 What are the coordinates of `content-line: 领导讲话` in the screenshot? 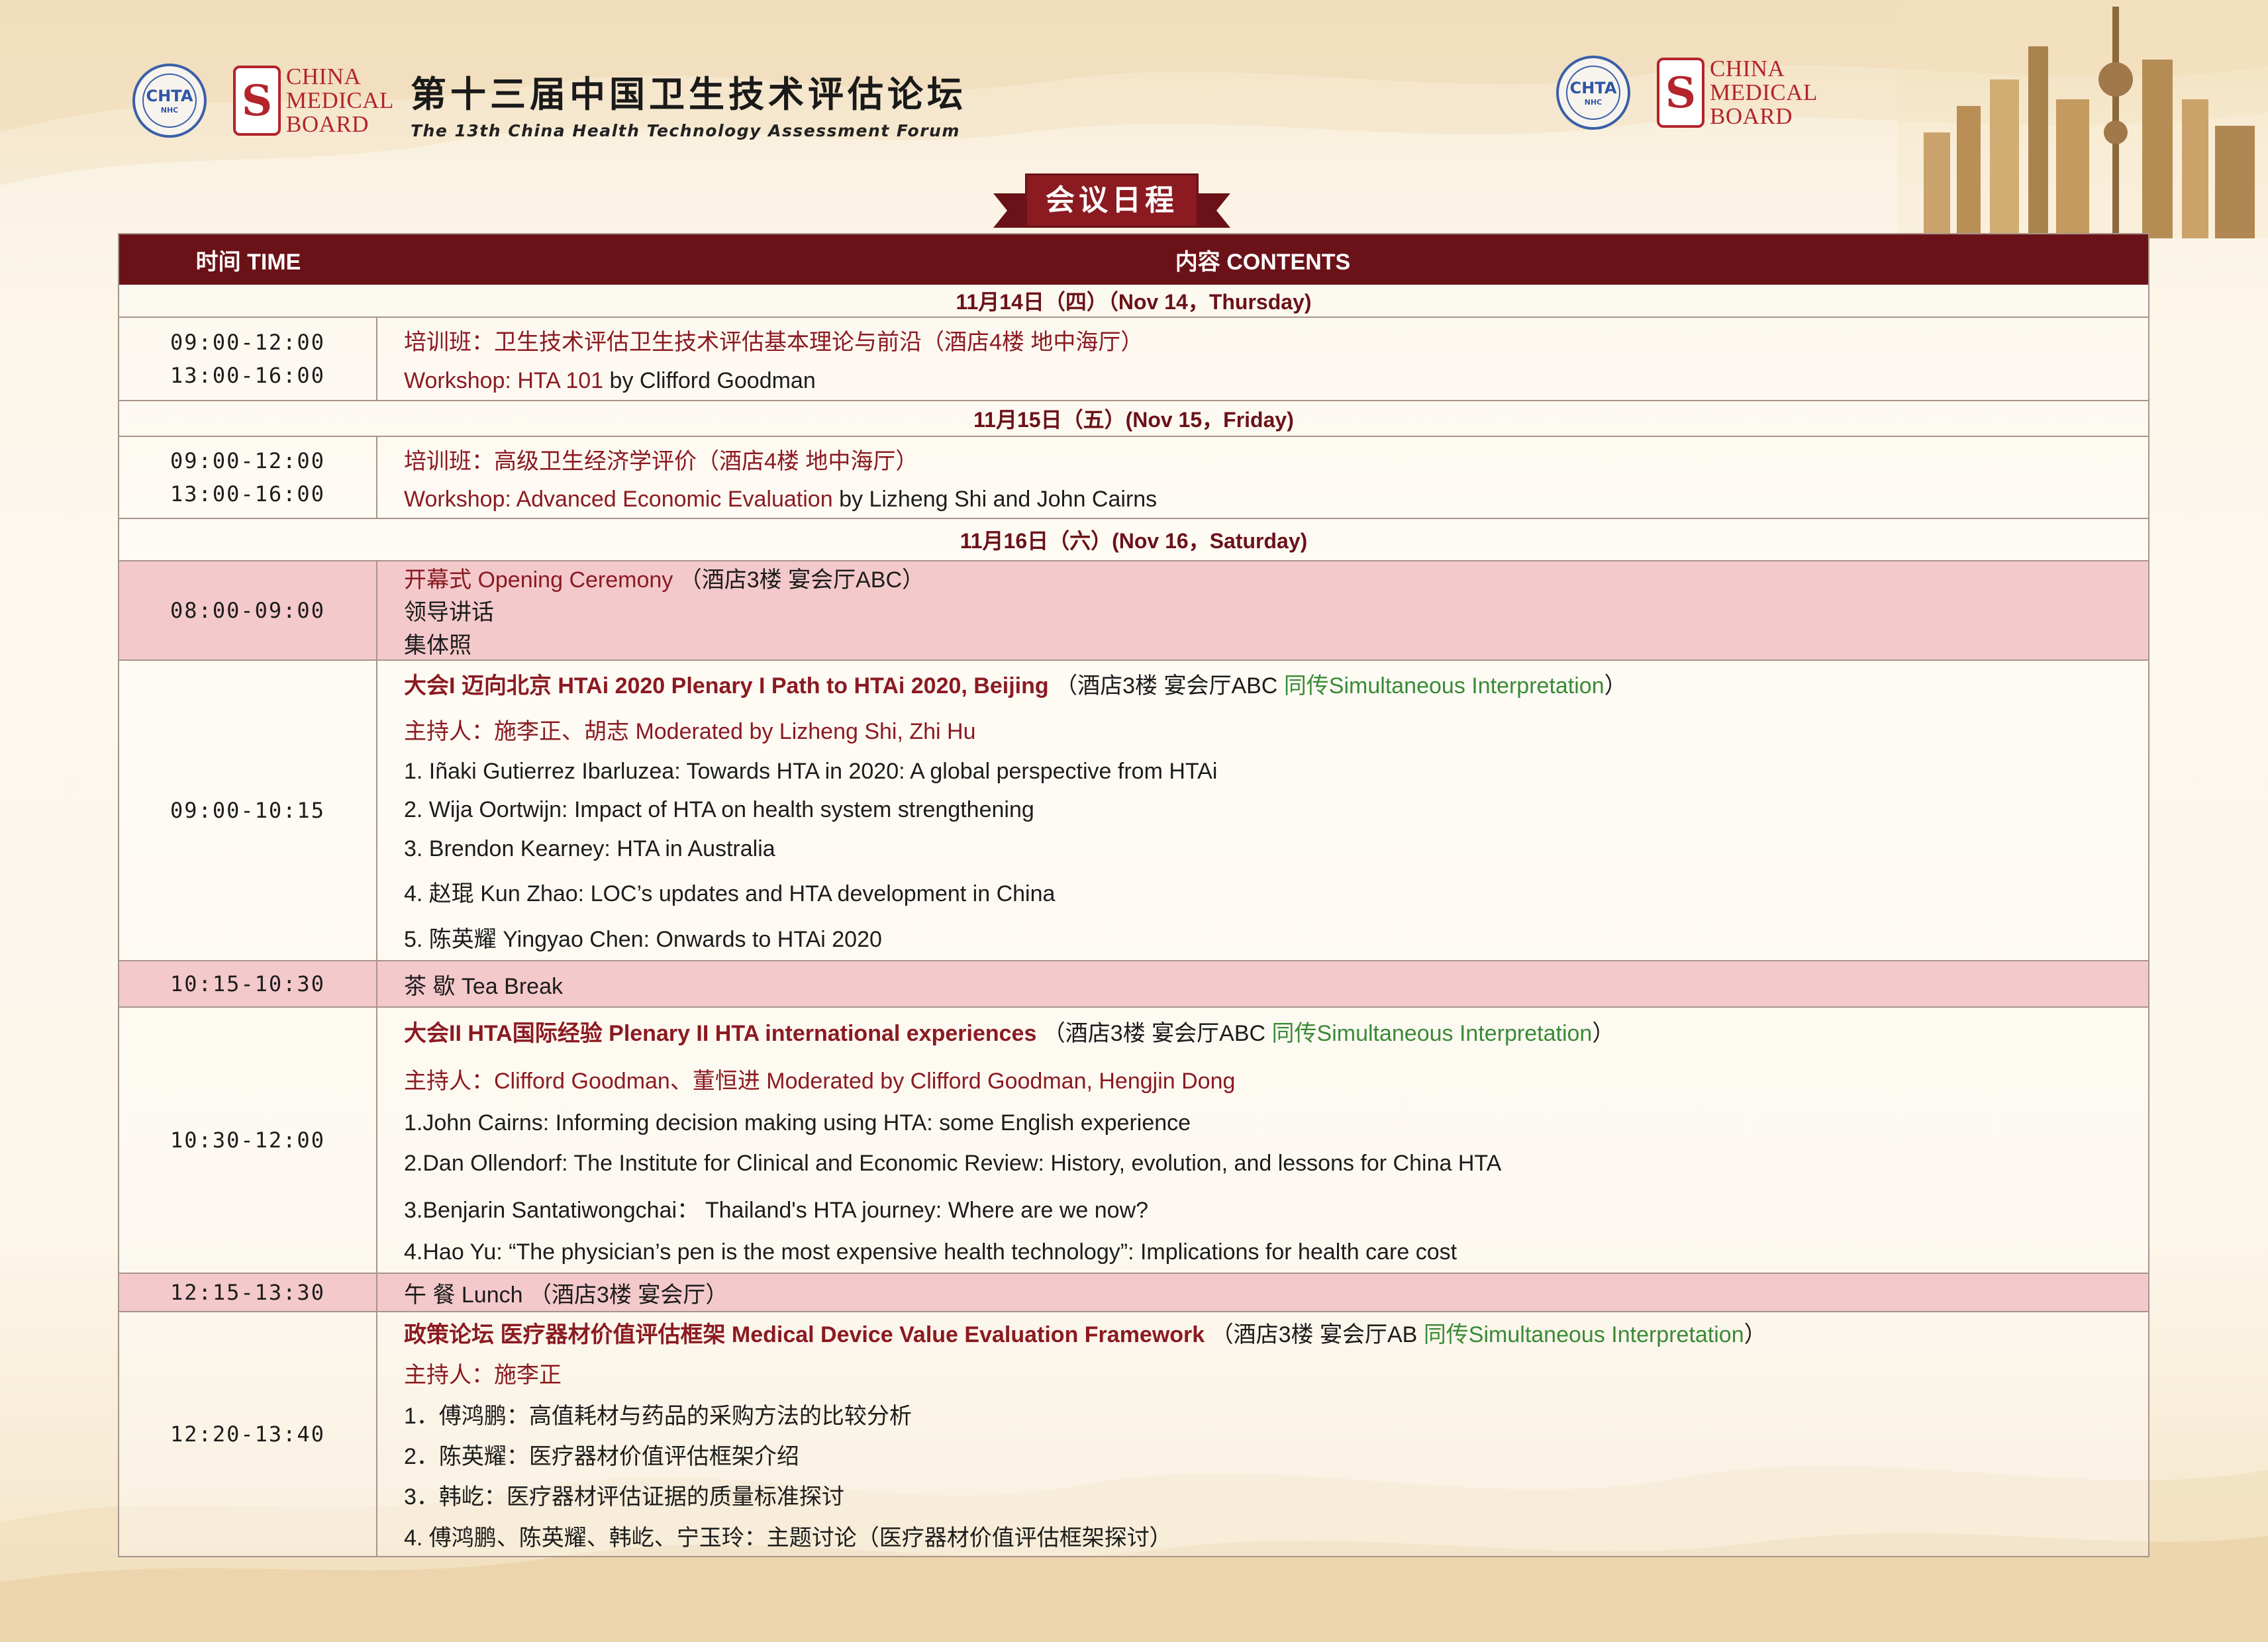 It's located at (1276, 610).